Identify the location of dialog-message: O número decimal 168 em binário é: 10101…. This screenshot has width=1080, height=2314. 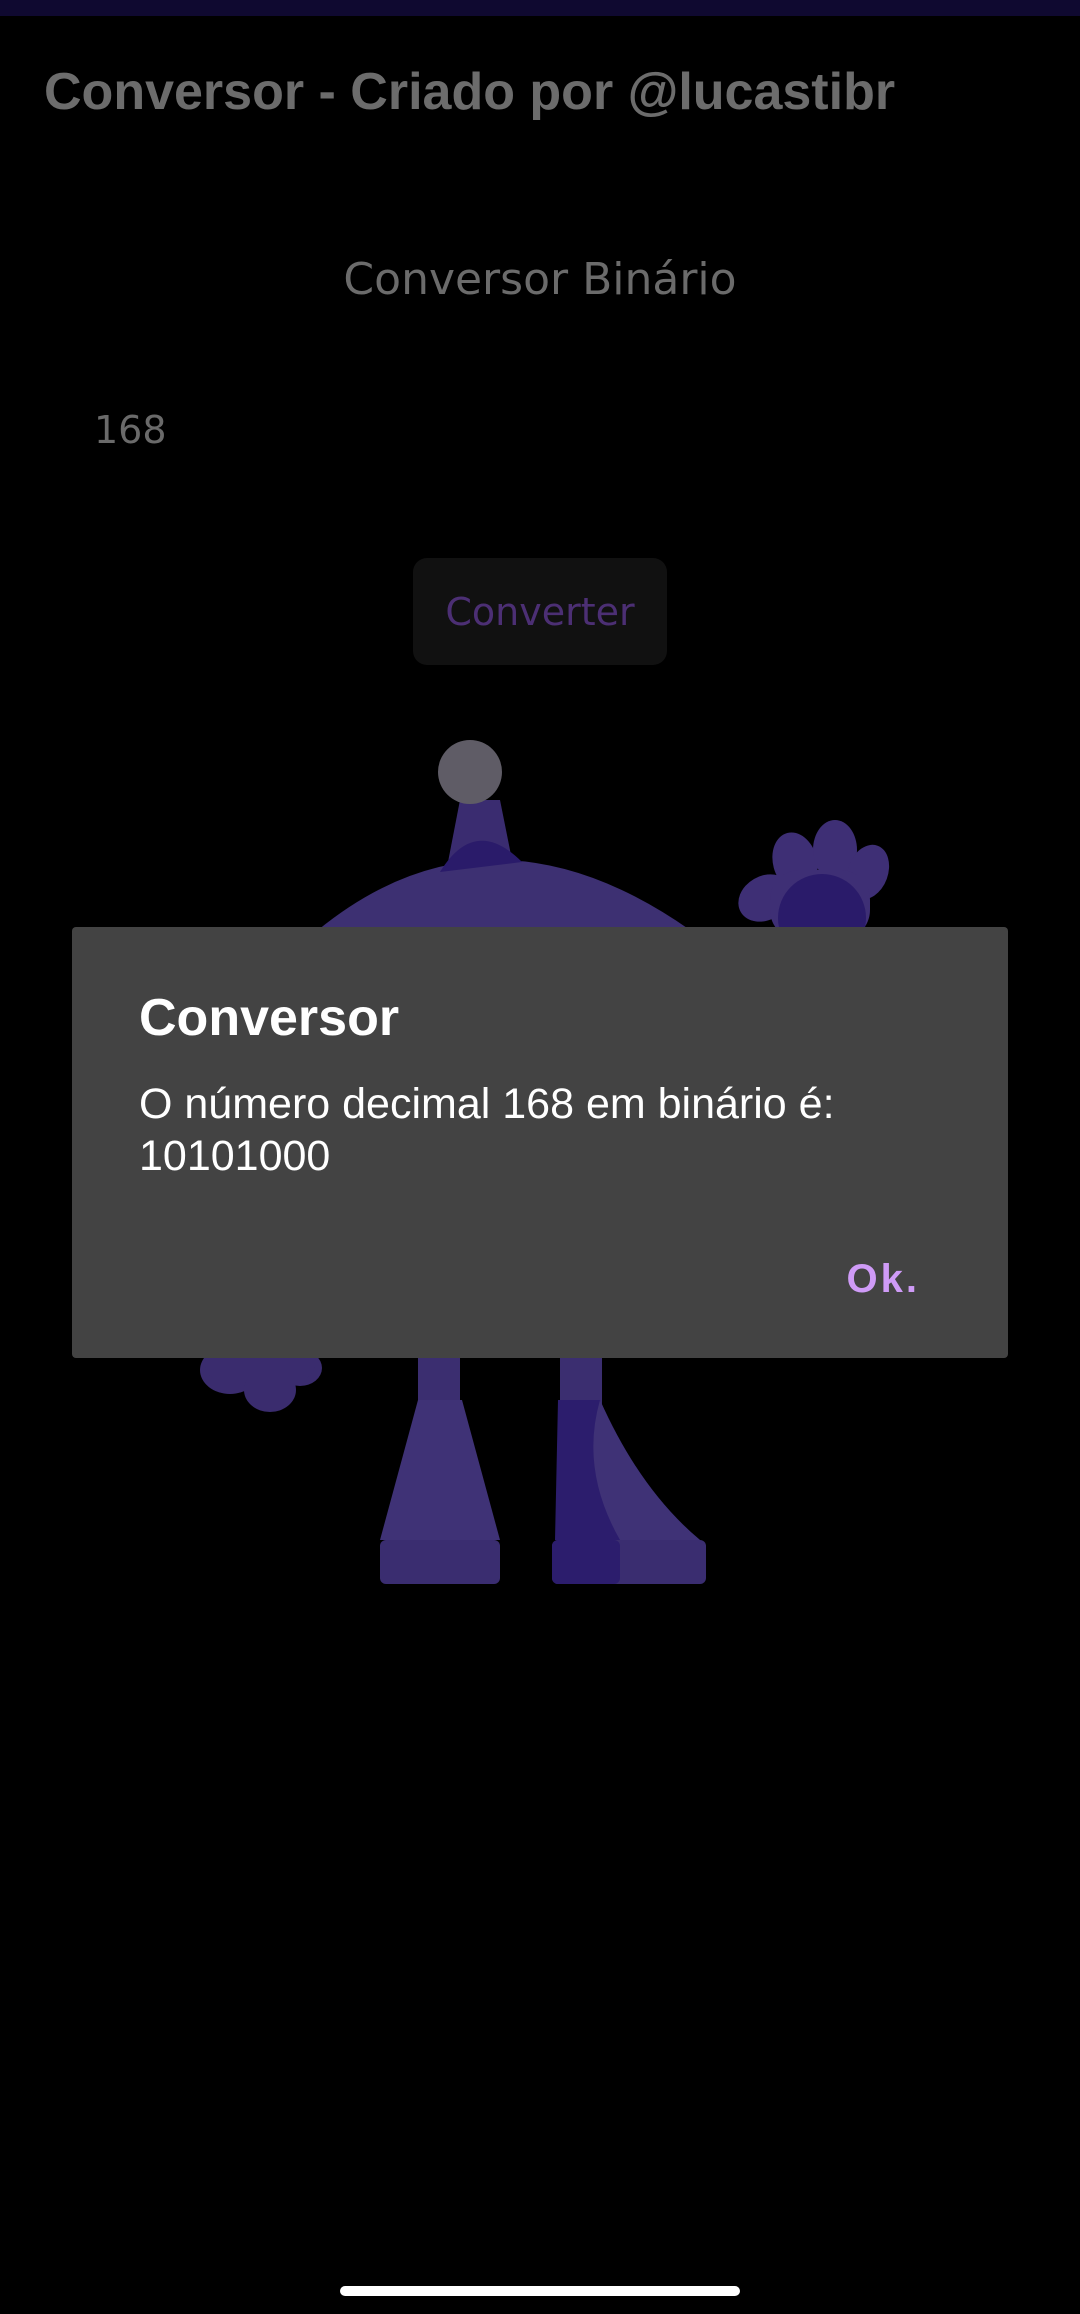
(487, 1130).